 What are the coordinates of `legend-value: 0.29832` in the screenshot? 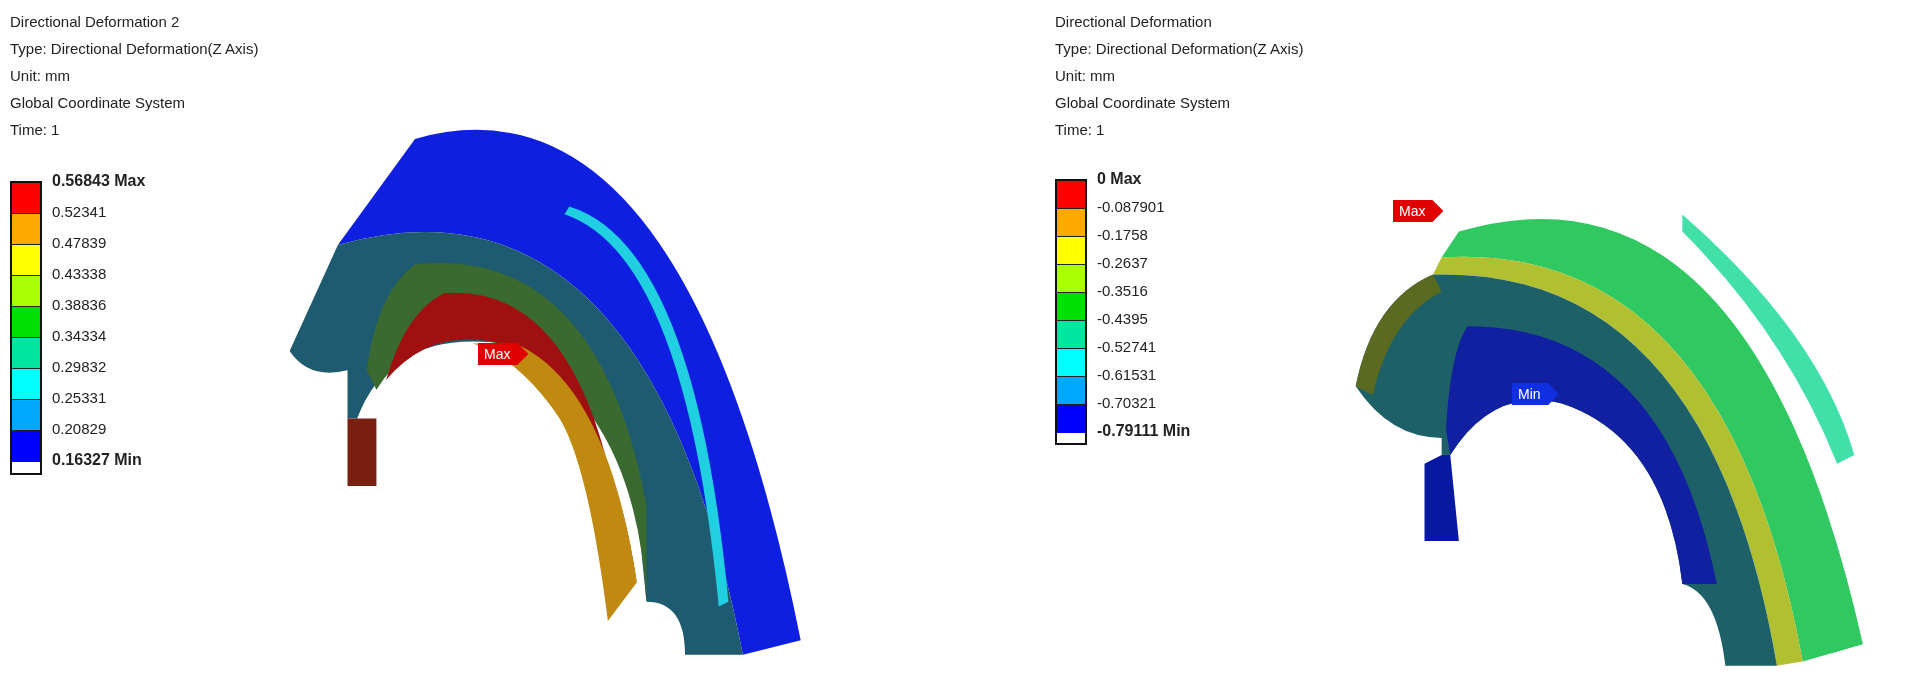 It's located at (79, 367).